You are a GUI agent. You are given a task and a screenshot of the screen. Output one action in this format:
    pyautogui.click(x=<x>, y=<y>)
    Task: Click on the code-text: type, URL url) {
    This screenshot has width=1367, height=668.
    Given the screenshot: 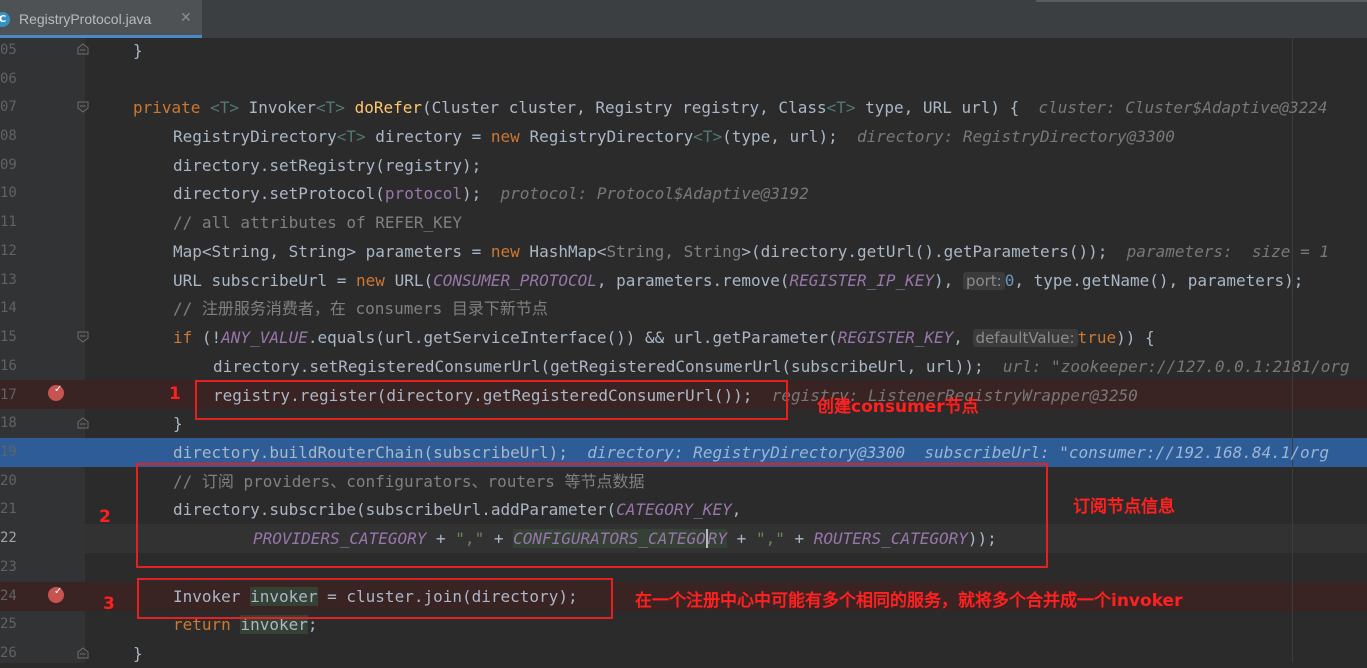 What is the action you would take?
    pyautogui.click(x=937, y=107)
    